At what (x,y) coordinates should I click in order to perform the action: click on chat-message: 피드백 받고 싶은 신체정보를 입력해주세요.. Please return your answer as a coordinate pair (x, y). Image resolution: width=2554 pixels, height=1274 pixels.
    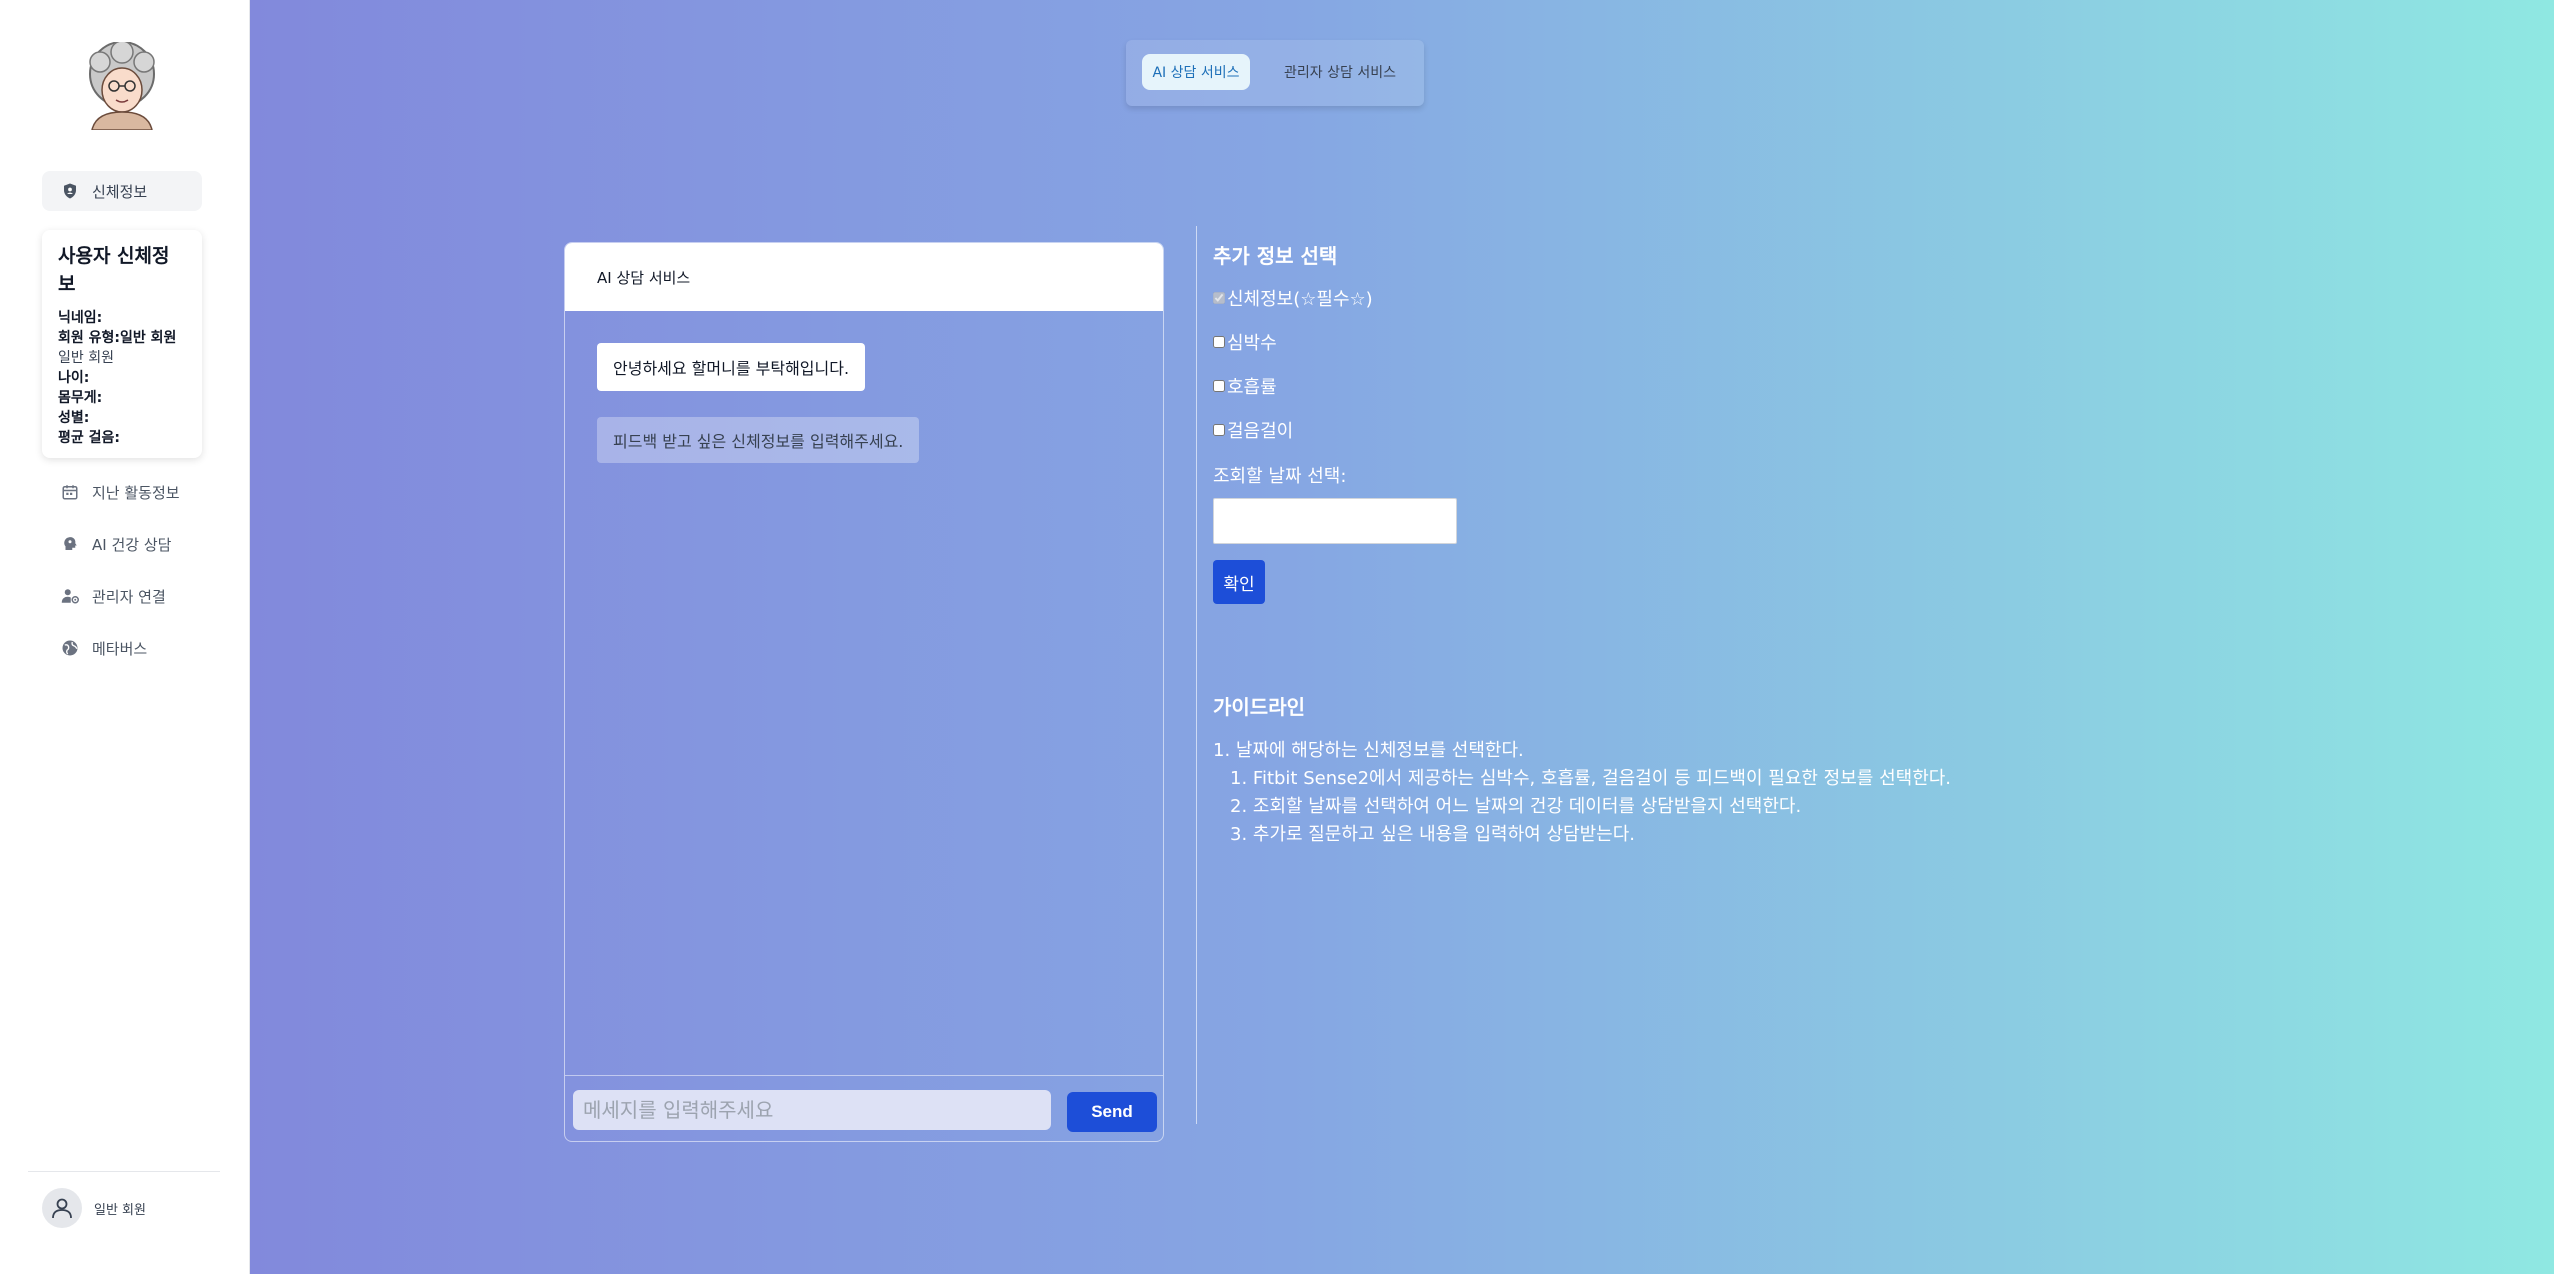
    Looking at the image, I should click on (758, 440).